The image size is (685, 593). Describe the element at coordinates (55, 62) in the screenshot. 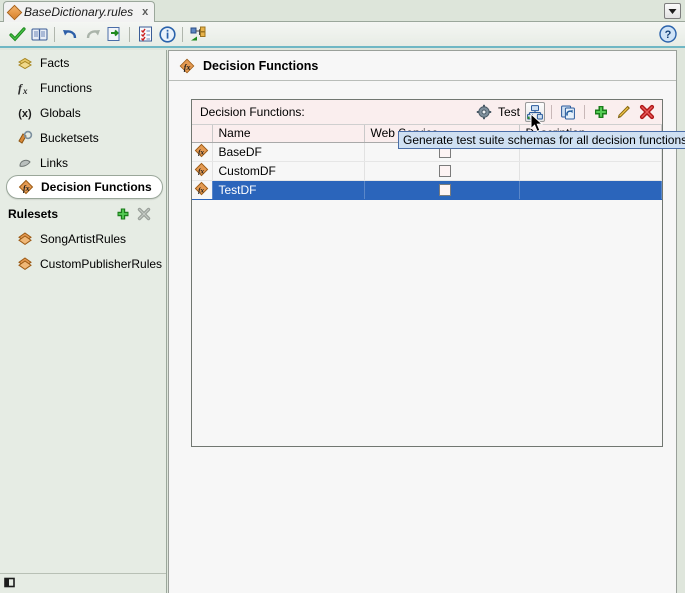

I see `sidebar-item-label: Facts` at that location.